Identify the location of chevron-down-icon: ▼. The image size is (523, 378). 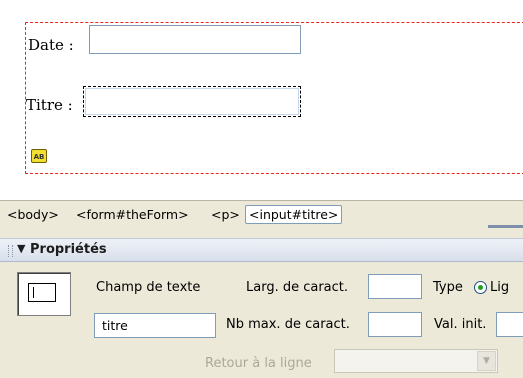
(486, 361).